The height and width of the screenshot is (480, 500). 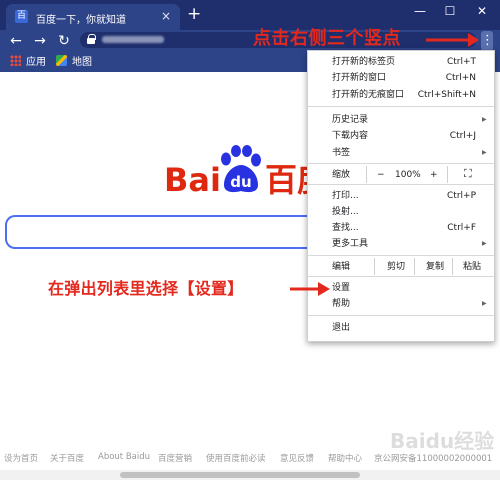 I want to click on zoom-label: 缩放, so click(x=341, y=175).